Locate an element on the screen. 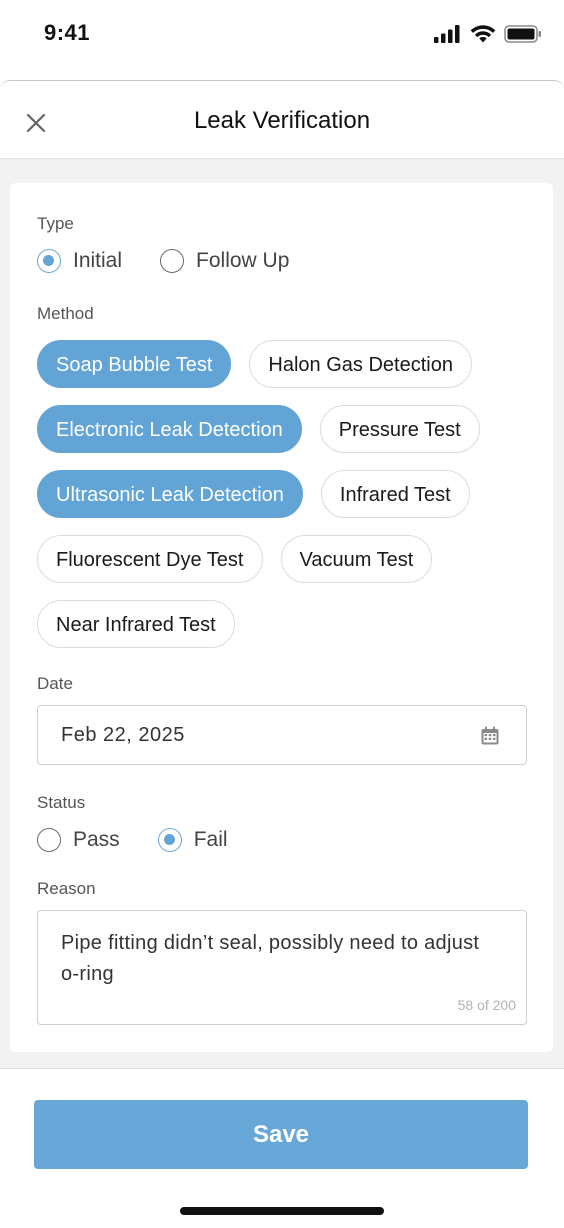 This screenshot has width=564, height=1228. footer: Save is located at coordinates (282, 1148).